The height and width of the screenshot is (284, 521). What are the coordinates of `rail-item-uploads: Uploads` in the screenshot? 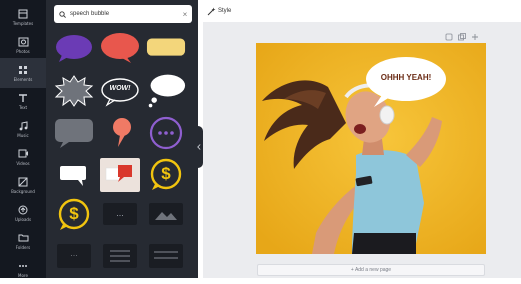 It's located at (23, 213).